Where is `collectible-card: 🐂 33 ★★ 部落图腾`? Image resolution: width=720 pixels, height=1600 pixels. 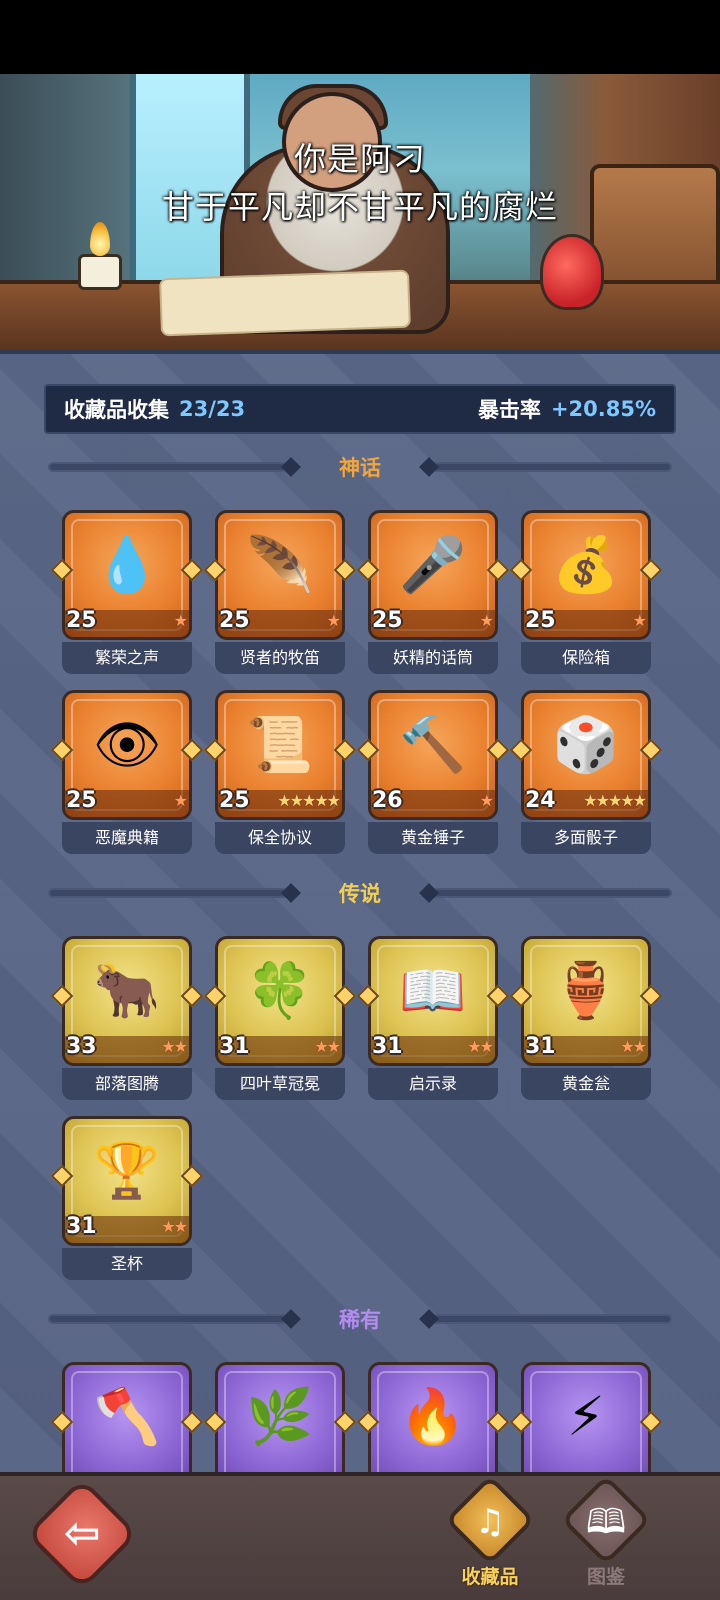 collectible-card: 🐂 33 ★★ 部落图腾 is located at coordinates (127, 1018).